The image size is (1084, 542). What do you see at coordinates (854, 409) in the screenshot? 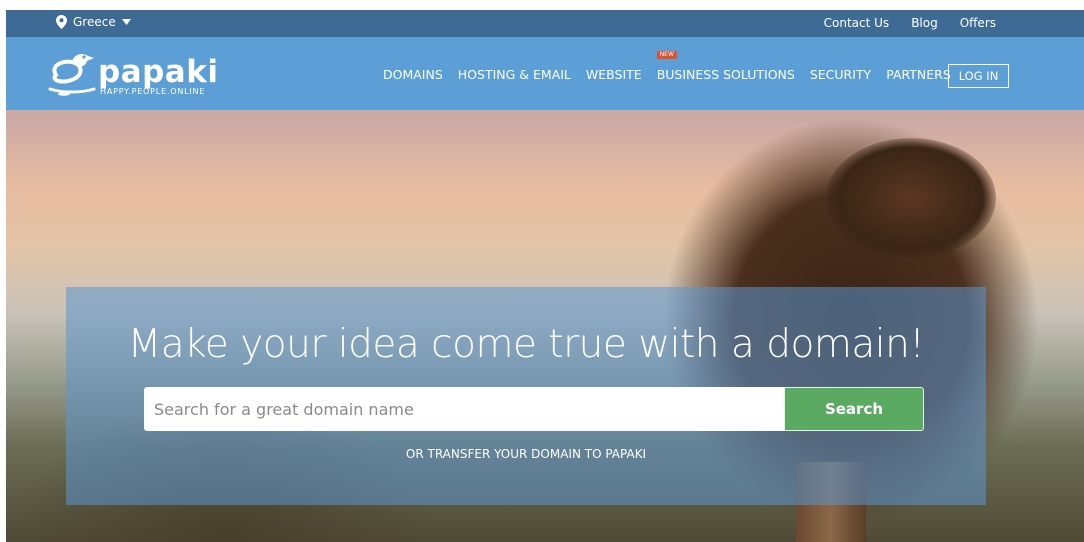
I see `search-button: Search` at bounding box center [854, 409].